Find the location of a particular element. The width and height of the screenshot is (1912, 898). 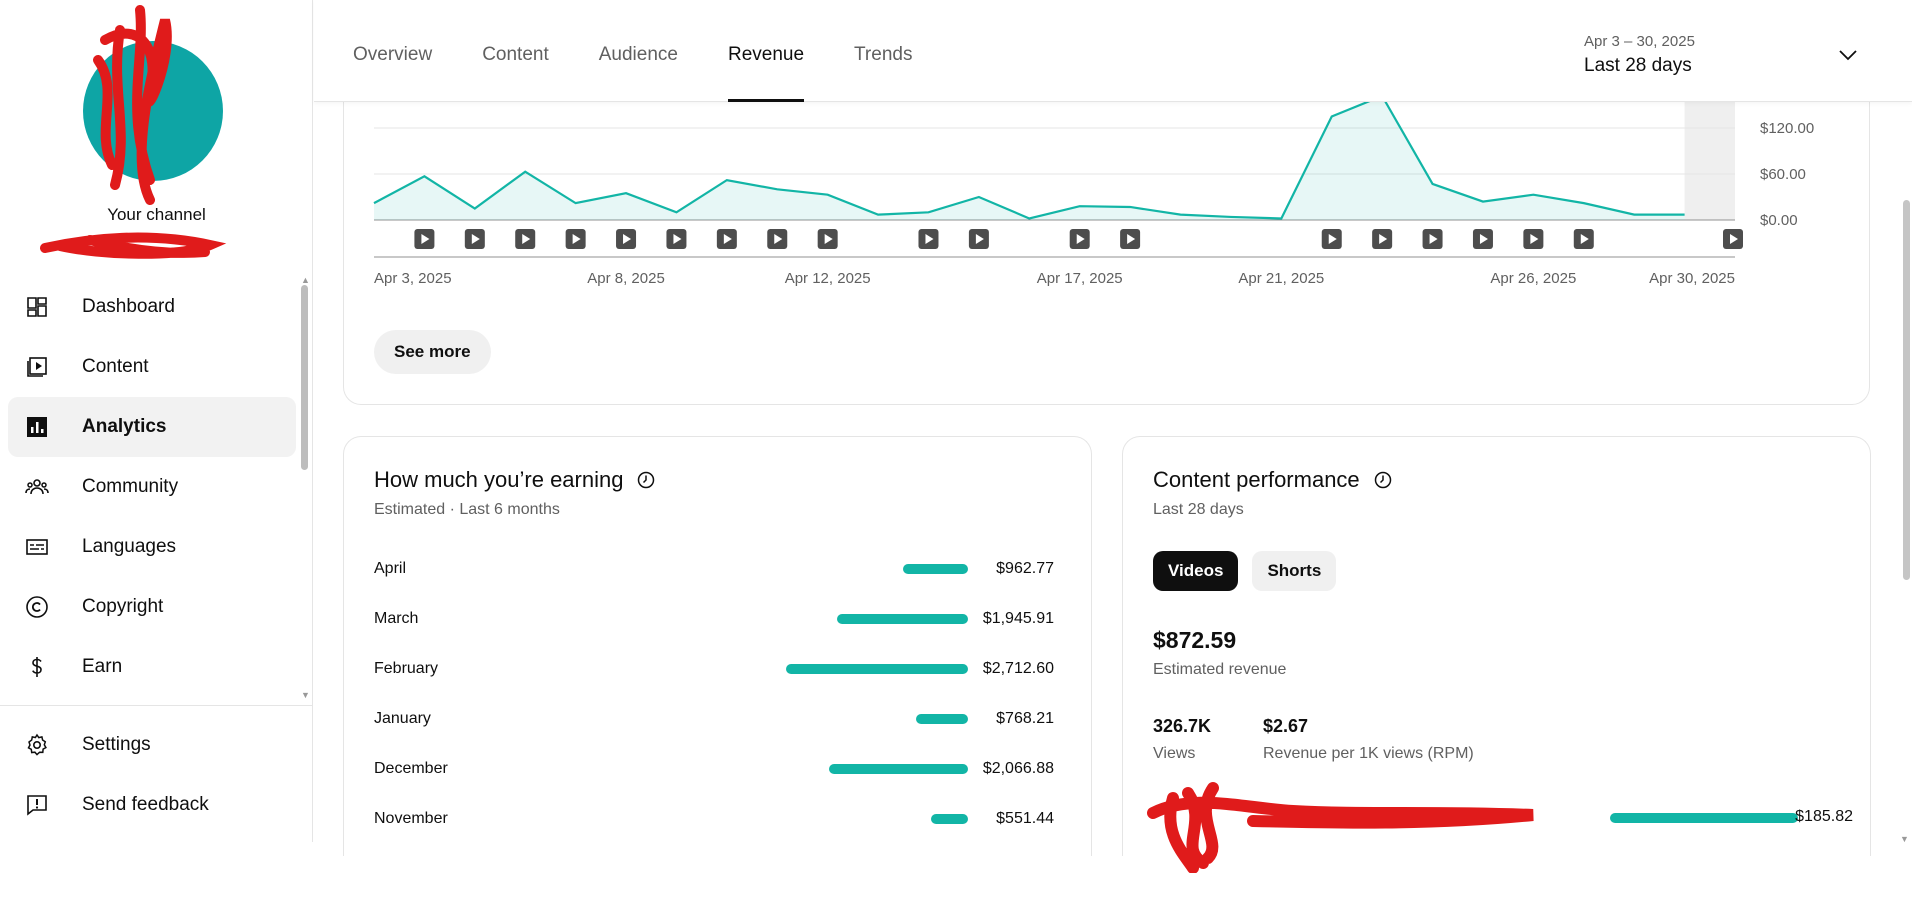

page-scrollbar is located at coordinates (1906, 390).